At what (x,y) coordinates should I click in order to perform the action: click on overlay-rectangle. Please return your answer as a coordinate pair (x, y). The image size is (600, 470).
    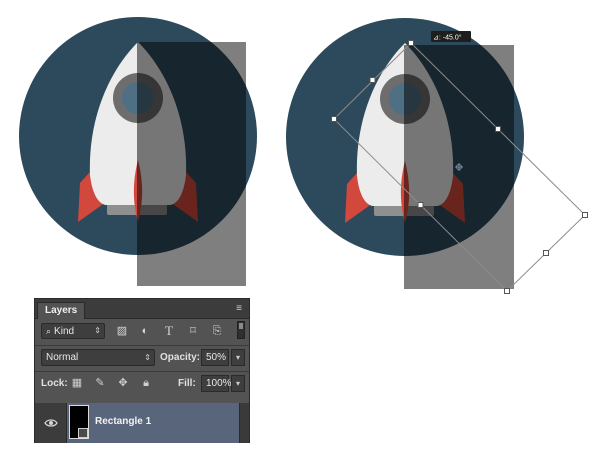
    Looking at the image, I should click on (191, 164).